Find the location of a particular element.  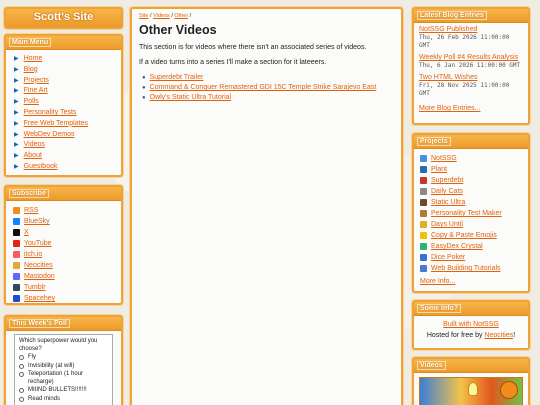

video-link: Owly's Static Ultra Tutorial is located at coordinates (190, 98).